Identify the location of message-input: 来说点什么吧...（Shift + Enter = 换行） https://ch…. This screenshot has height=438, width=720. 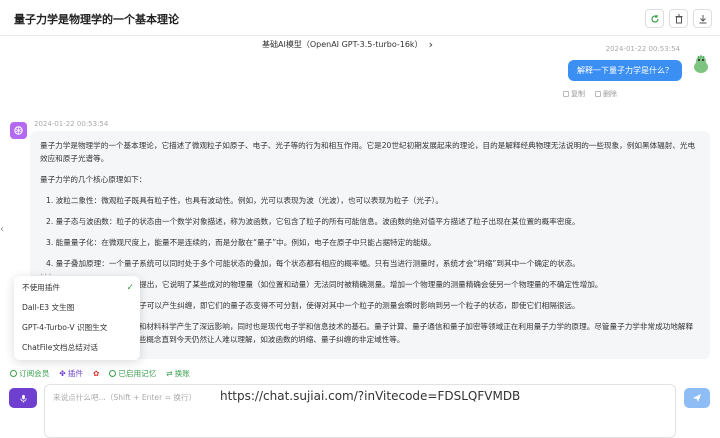
(360, 411).